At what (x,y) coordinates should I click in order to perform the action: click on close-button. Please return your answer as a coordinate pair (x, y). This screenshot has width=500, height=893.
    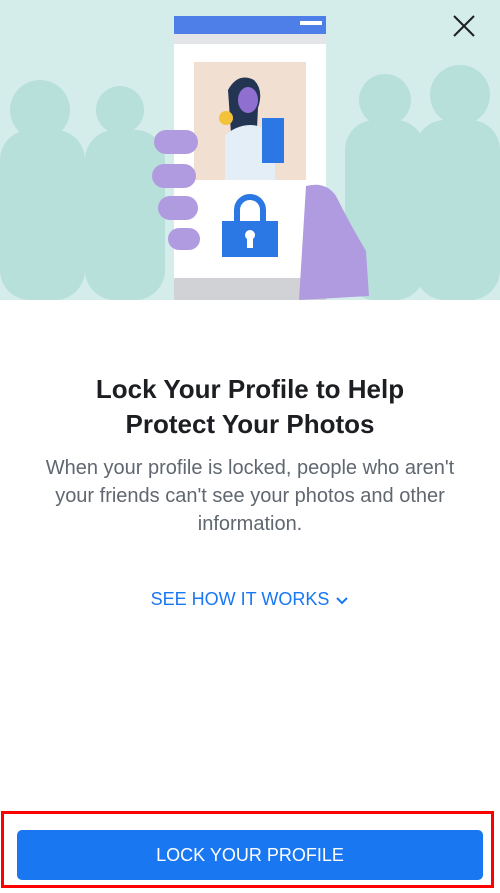
    Looking at the image, I should click on (464, 26).